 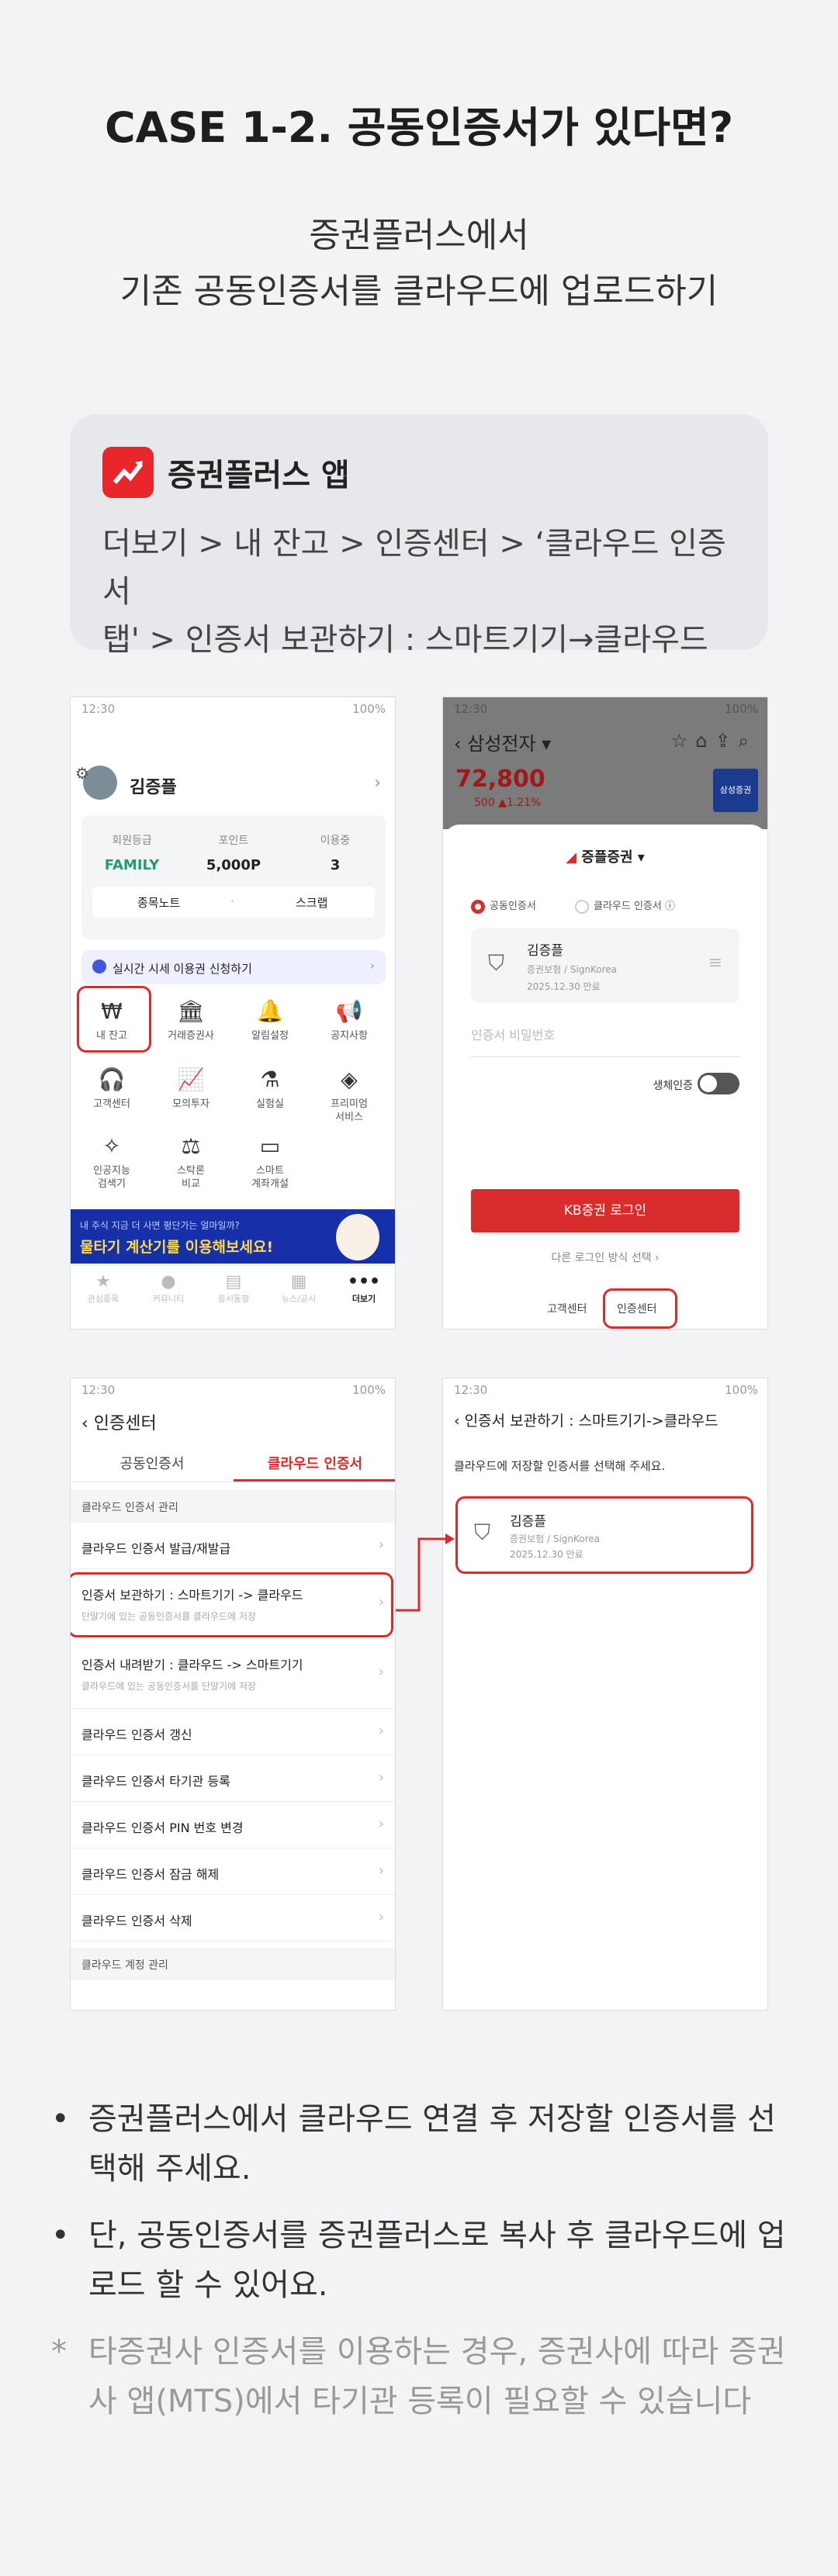 What do you see at coordinates (233, 1236) in the screenshot?
I see `ad-banner: 내 주식 지금 더 사면 평단가는 얼마일까? 물타기 계산기를 이용해보세요!` at bounding box center [233, 1236].